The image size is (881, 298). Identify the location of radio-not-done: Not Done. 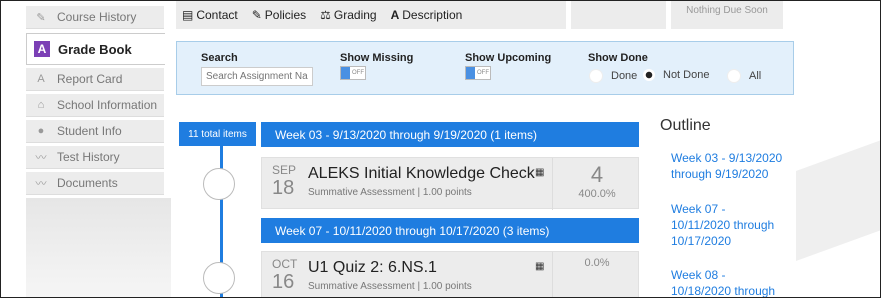
(676, 75).